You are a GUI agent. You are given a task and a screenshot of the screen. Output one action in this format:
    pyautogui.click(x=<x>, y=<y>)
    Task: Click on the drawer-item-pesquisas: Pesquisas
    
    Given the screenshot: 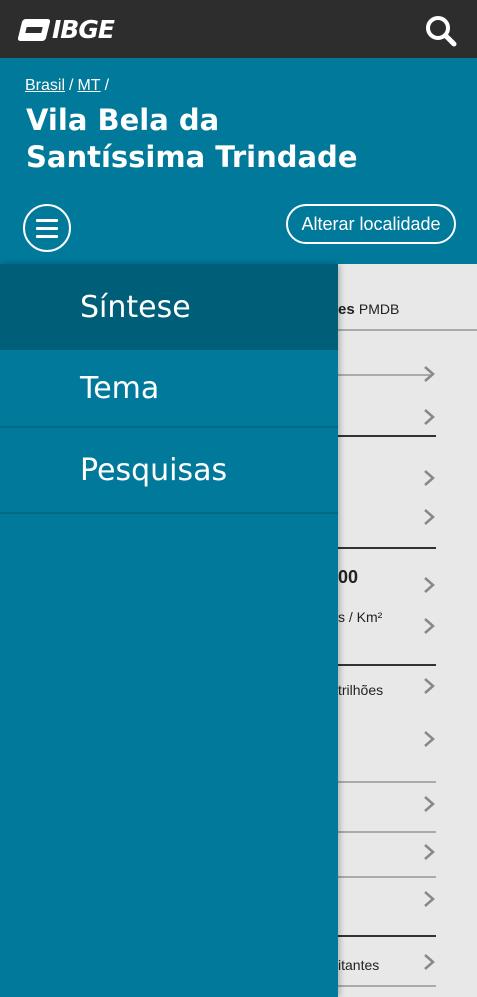 What is the action you would take?
    pyautogui.click(x=169, y=470)
    